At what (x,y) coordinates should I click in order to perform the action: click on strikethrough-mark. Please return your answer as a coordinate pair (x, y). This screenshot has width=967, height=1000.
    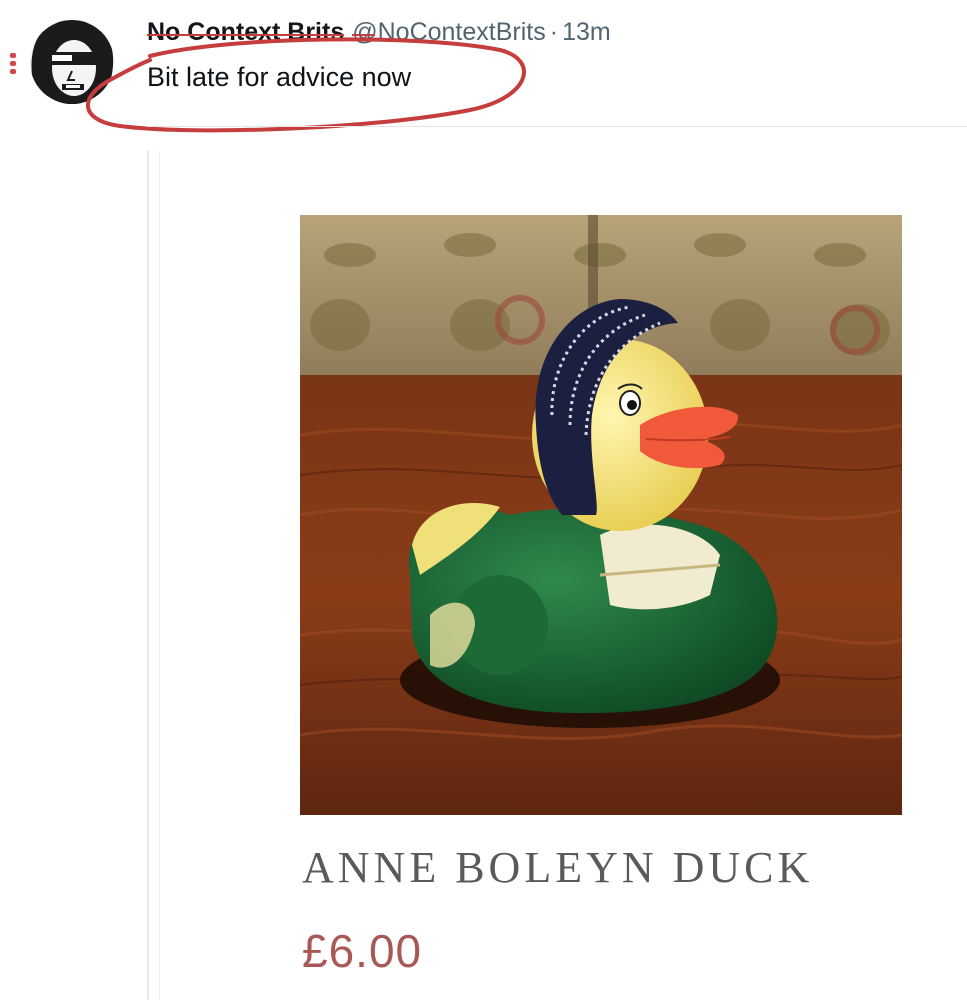
    Looking at the image, I should click on (246, 34).